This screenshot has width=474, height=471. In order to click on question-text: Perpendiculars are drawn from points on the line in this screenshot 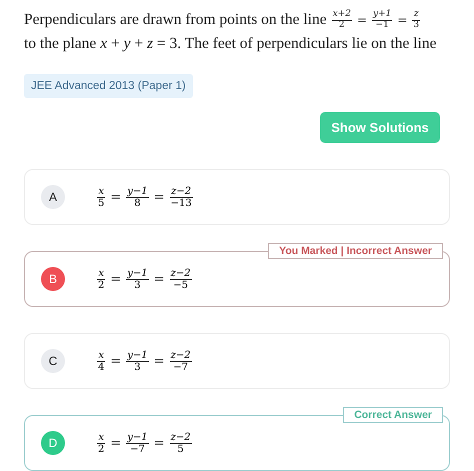, I will do `click(175, 20)`.